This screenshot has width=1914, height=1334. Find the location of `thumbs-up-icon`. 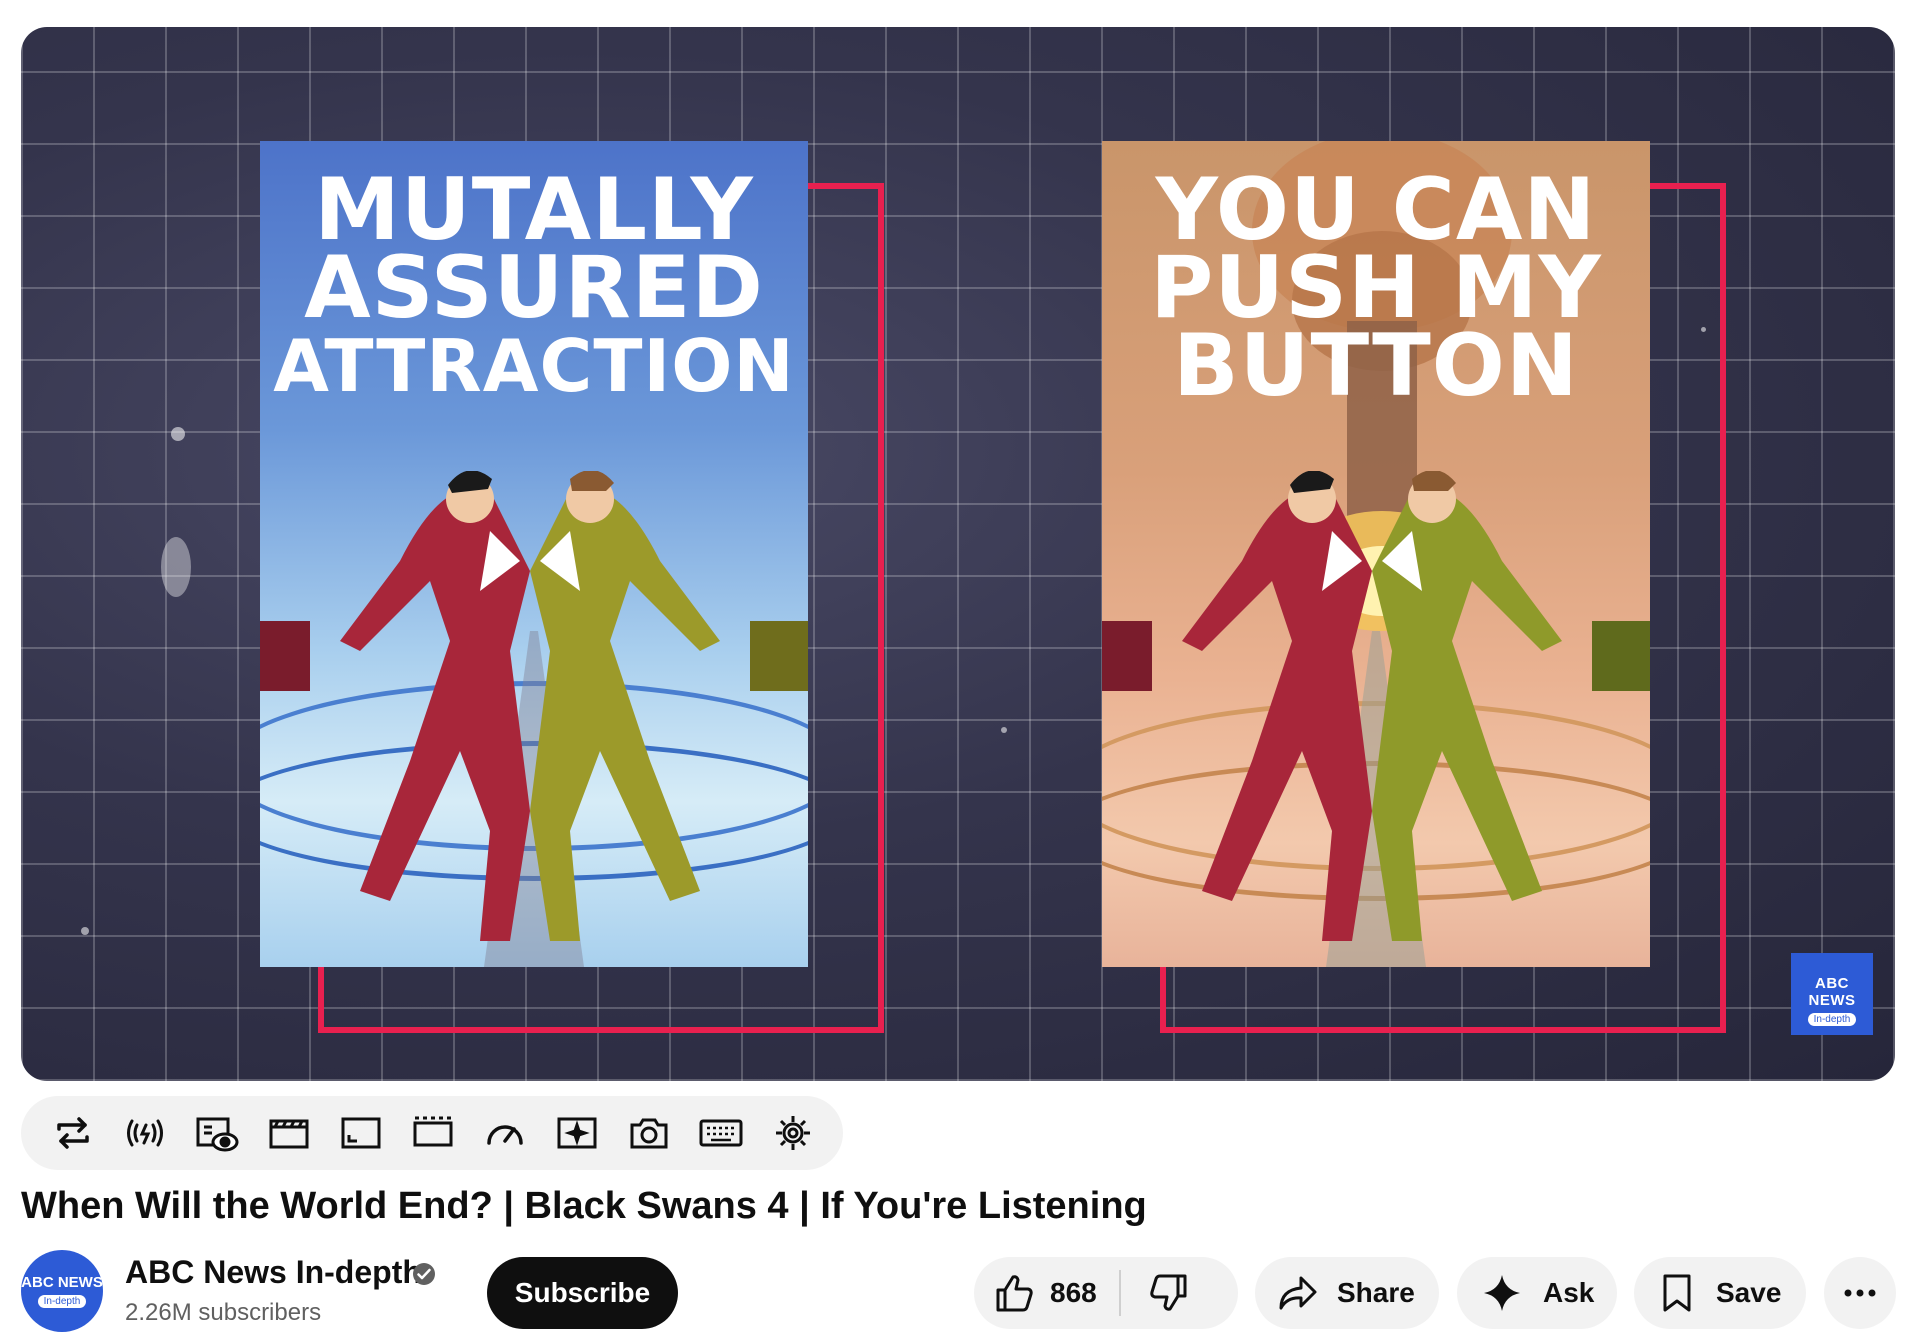

thumbs-up-icon is located at coordinates (1014, 1293).